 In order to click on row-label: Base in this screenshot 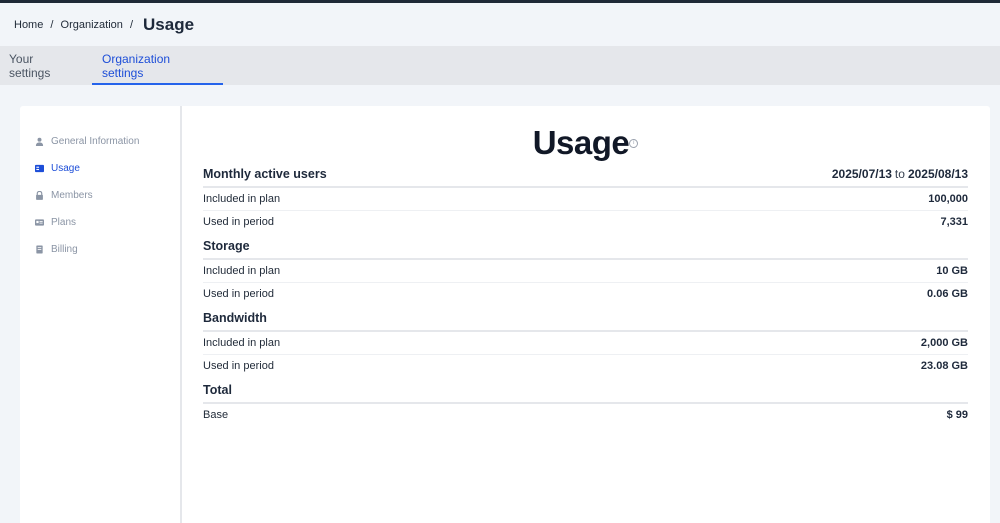, I will do `click(216, 415)`.